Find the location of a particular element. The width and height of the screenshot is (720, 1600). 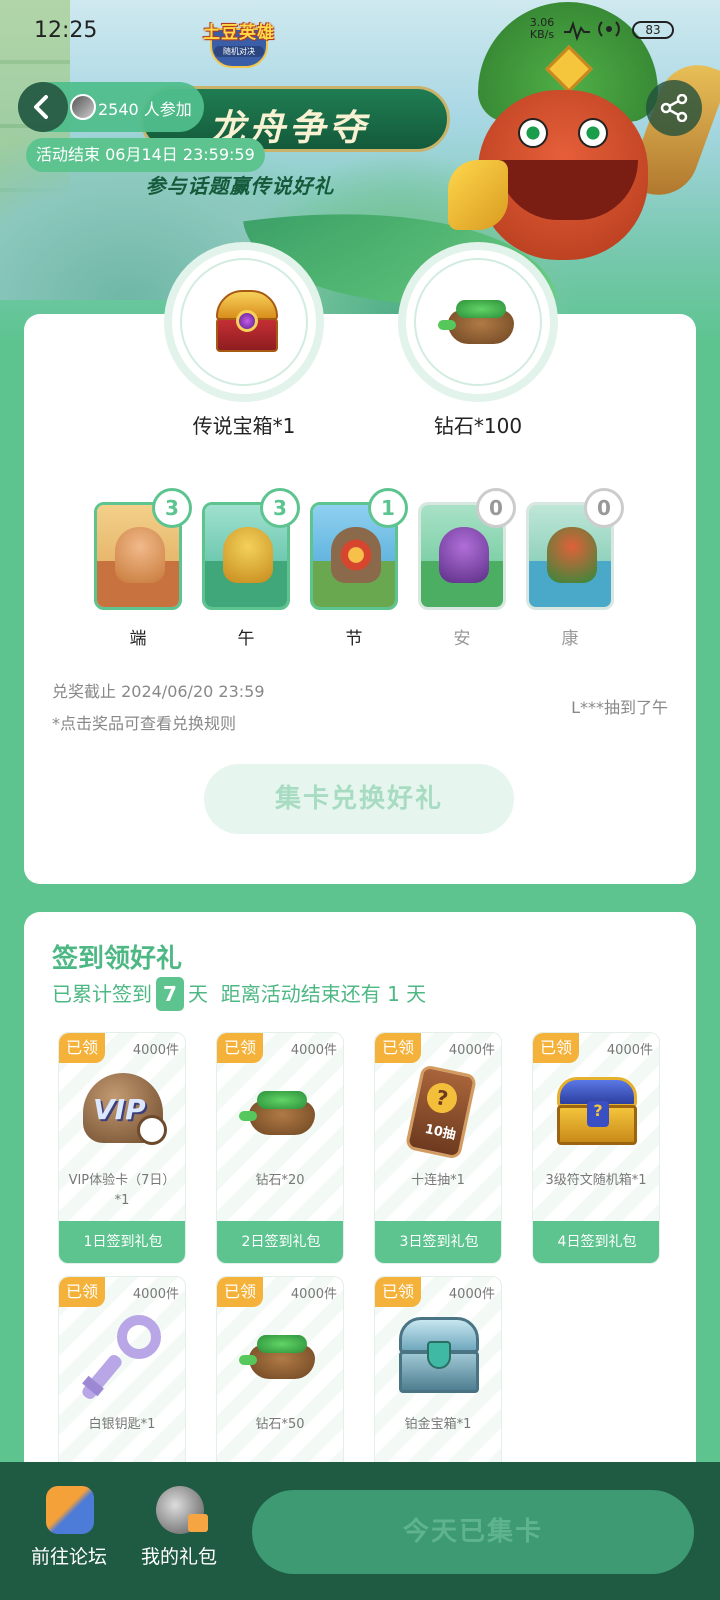

status-time: 12:25 is located at coordinates (66, 30).